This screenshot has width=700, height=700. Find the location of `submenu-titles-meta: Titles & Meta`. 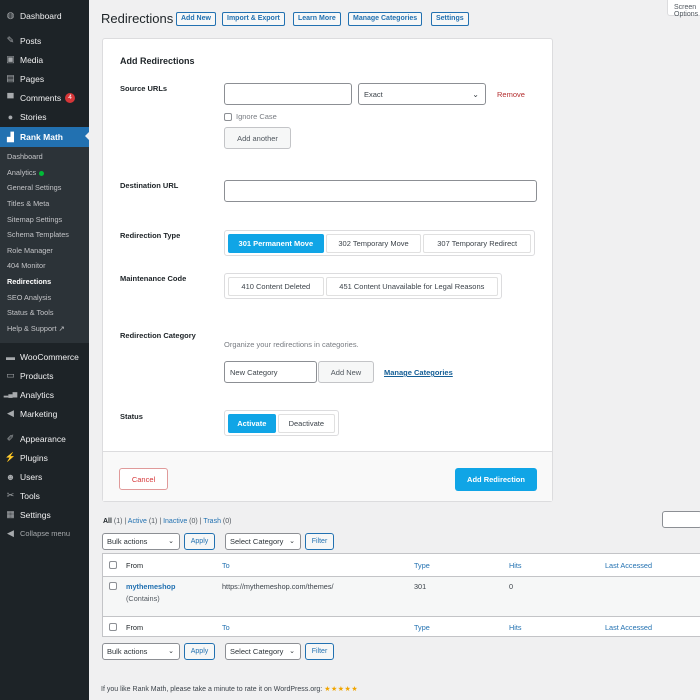

submenu-titles-meta: Titles & Meta is located at coordinates (28, 204).